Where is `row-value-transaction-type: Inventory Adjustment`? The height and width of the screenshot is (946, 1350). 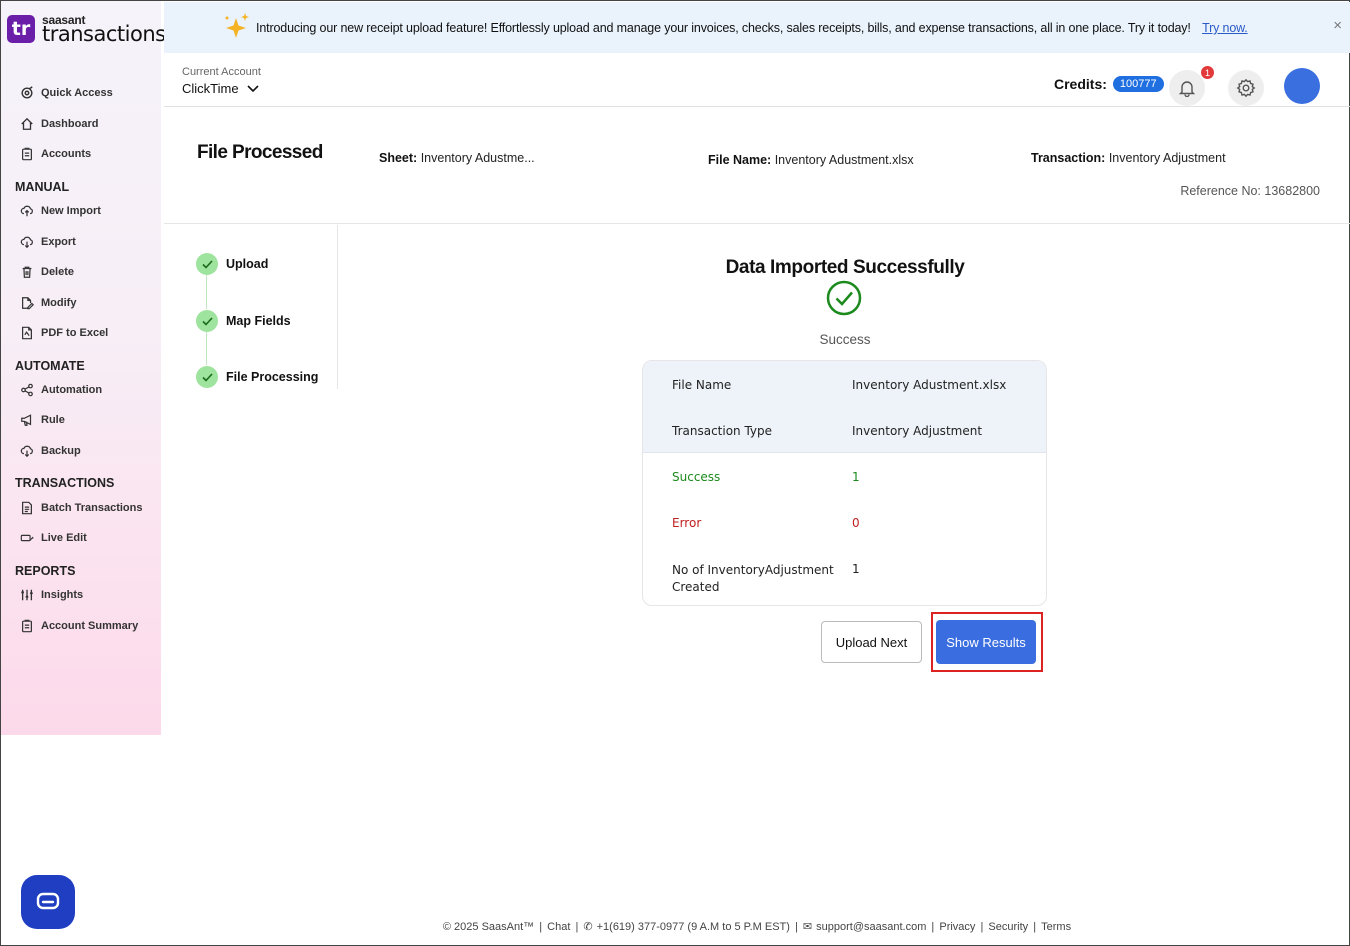
row-value-transaction-type: Inventory Adjustment is located at coordinates (917, 431).